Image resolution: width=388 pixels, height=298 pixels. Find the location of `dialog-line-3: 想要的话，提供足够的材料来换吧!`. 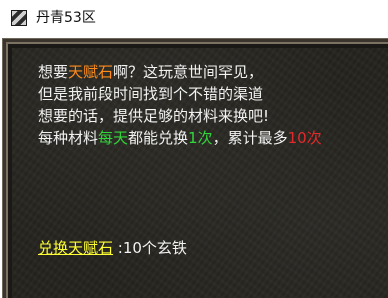

dialog-line-3: 想要的话，提供足够的材料来换吧! is located at coordinates (154, 116).